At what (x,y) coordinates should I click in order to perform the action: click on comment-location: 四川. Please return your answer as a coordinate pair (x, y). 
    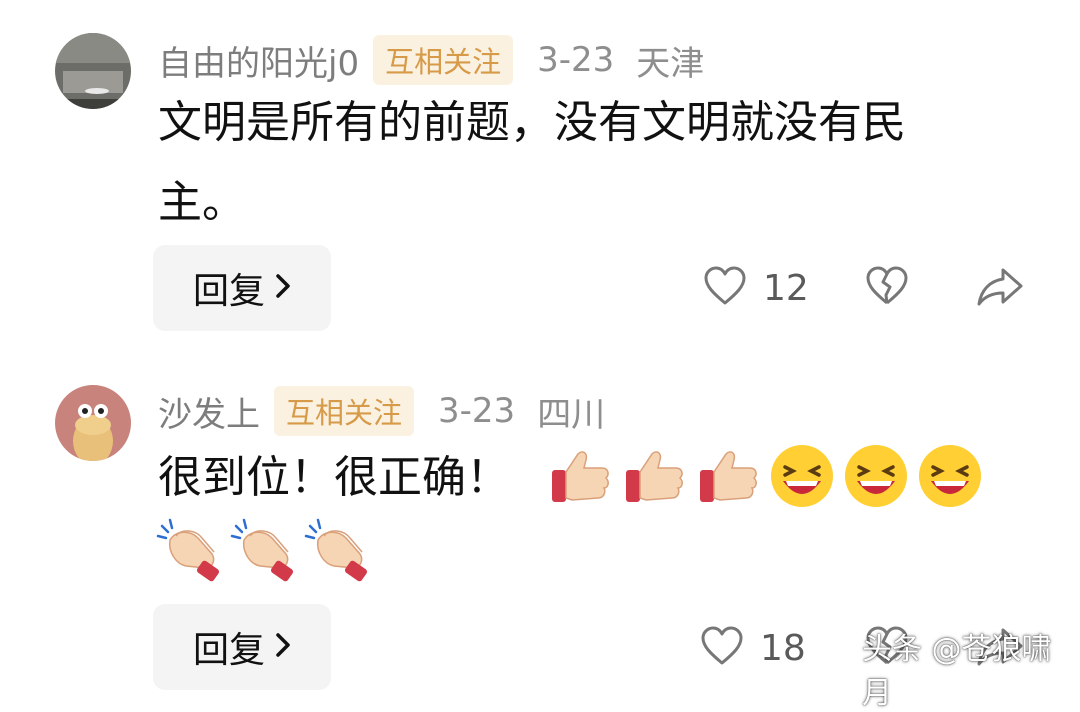
    Looking at the image, I should click on (571, 414).